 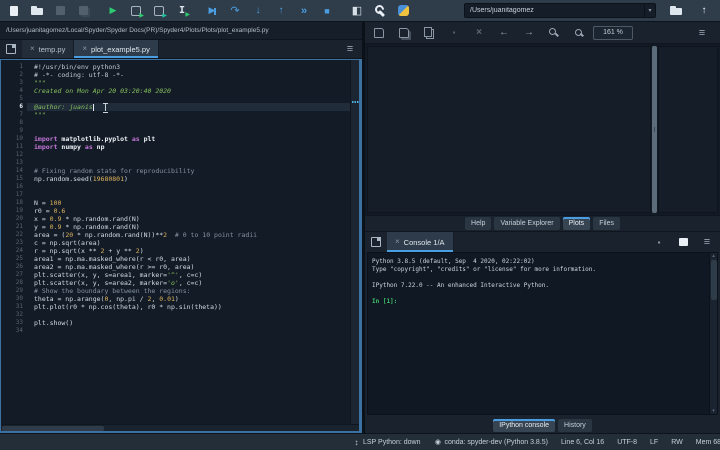 What do you see at coordinates (175, 187) in the screenshot?
I see `code-line: 16` at bounding box center [175, 187].